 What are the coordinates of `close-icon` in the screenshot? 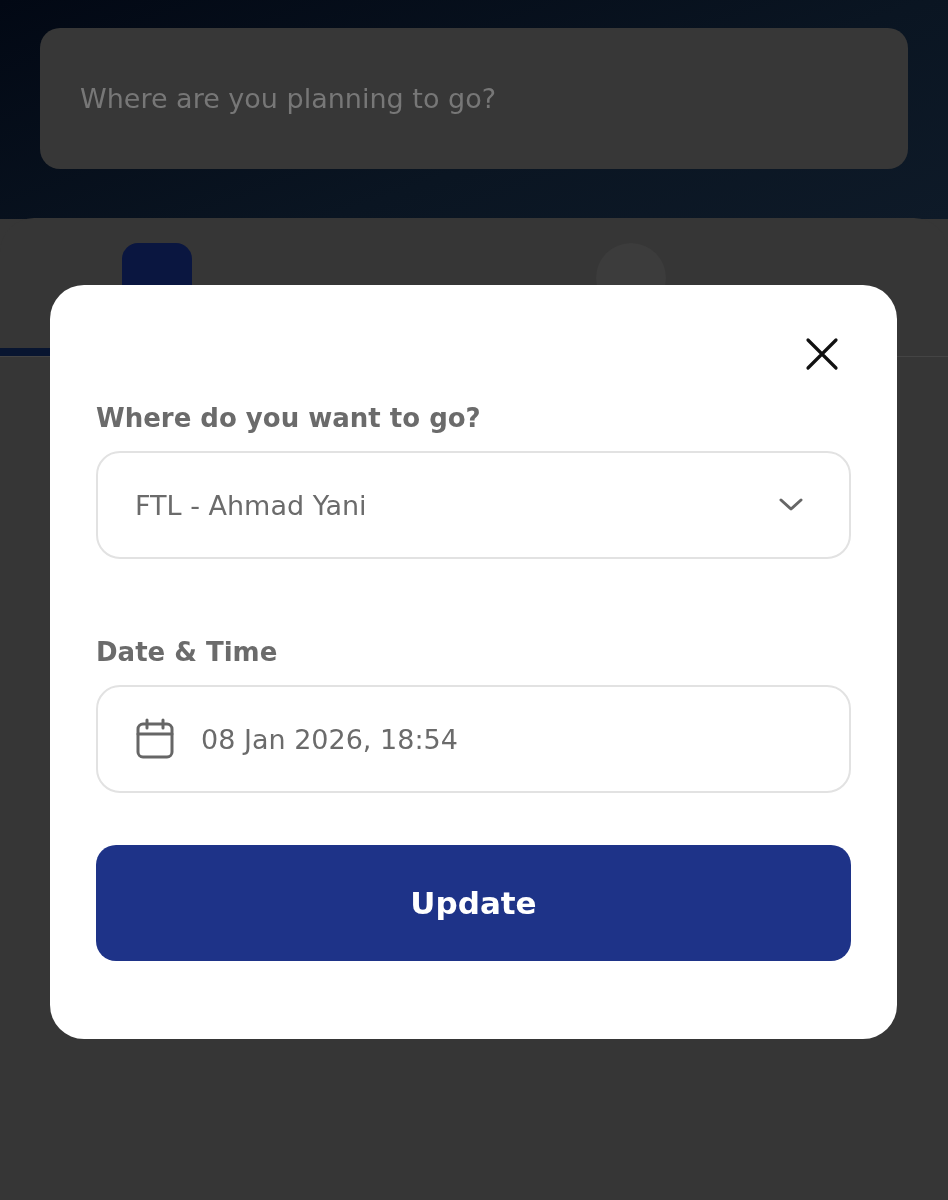 It's located at (822, 354).